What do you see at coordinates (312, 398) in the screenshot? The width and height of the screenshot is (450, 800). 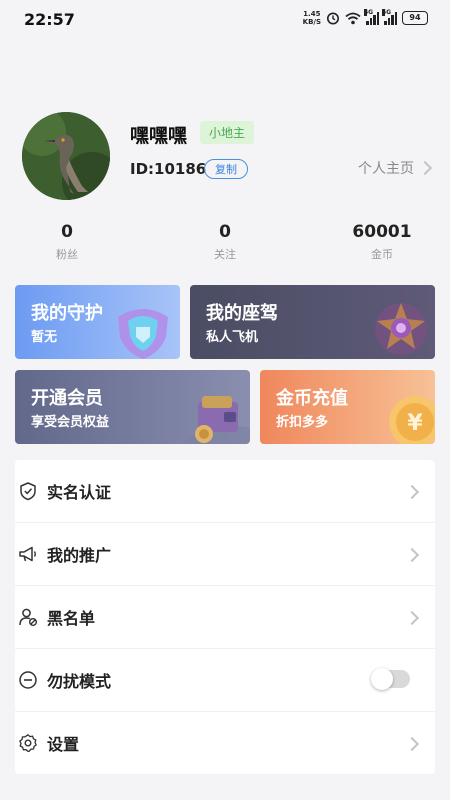 I see `card-title: 金币充值` at bounding box center [312, 398].